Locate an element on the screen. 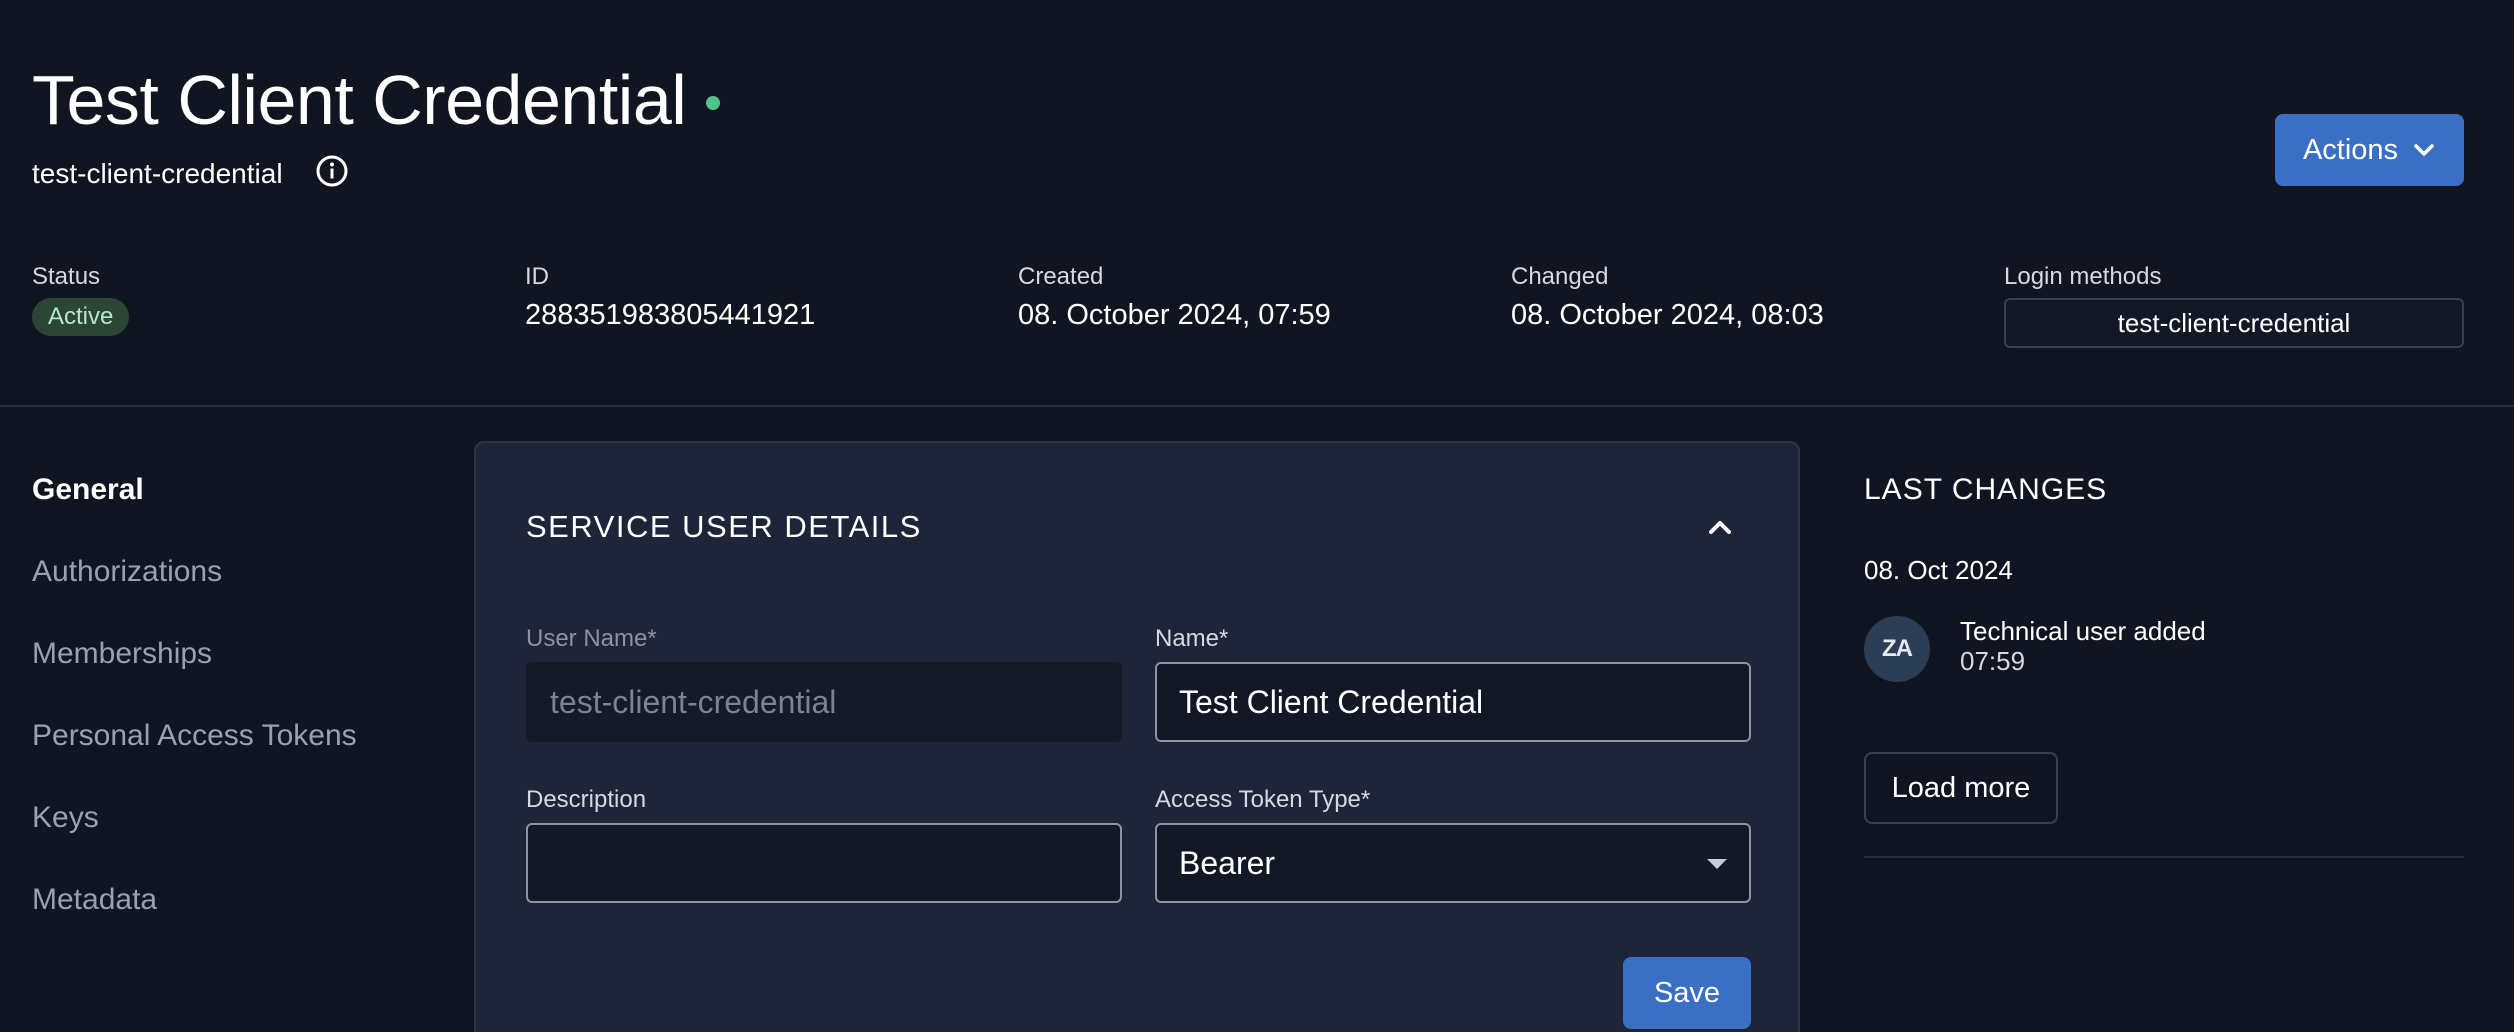 The width and height of the screenshot is (2514, 1032). info-icon is located at coordinates (332, 171).